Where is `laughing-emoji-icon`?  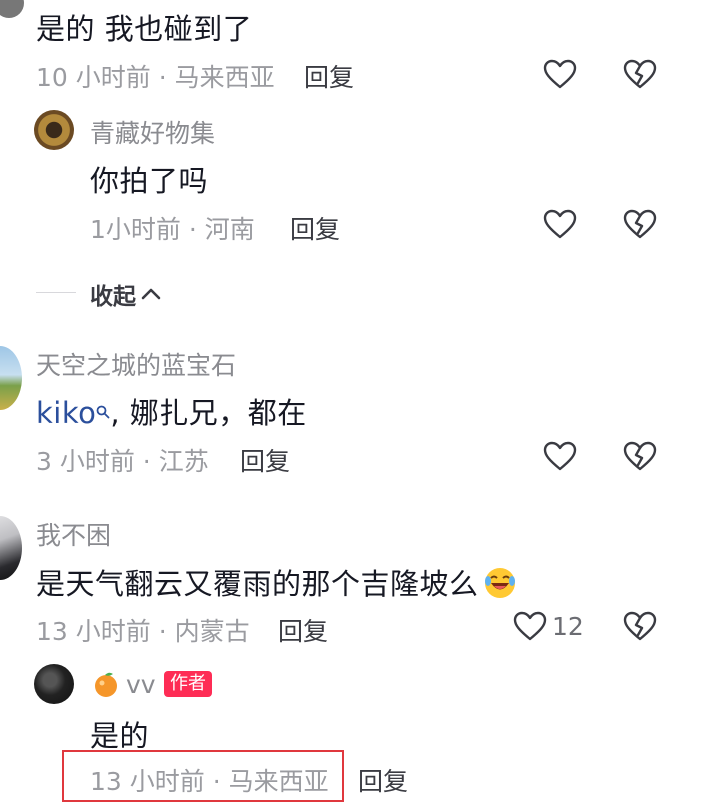 laughing-emoji-icon is located at coordinates (500, 586).